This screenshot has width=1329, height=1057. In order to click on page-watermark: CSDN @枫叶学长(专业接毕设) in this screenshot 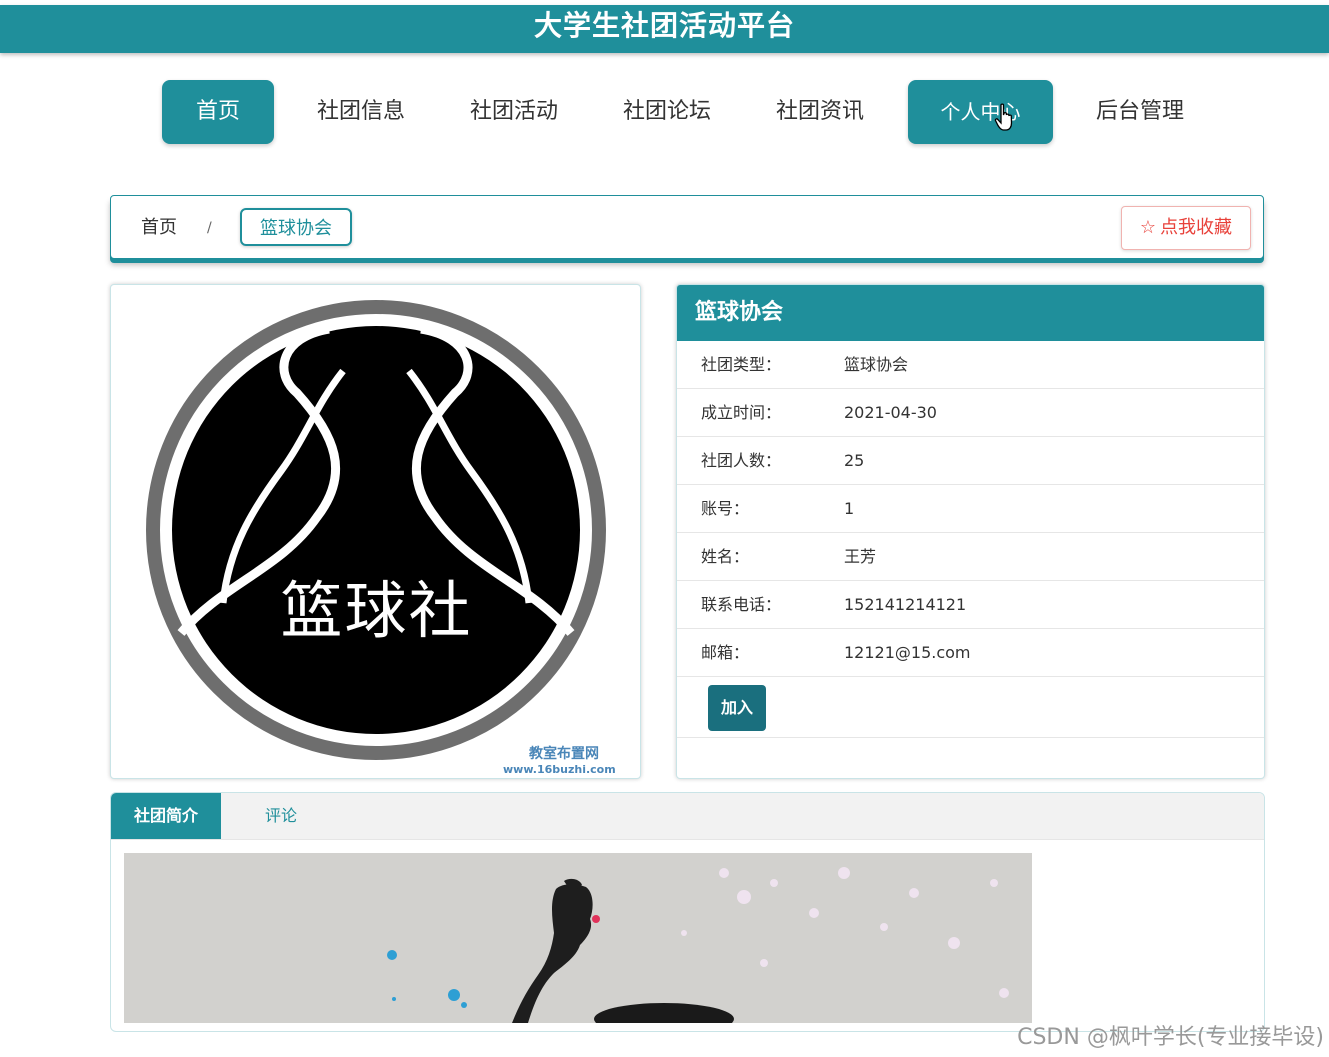, I will do `click(1170, 1037)`.